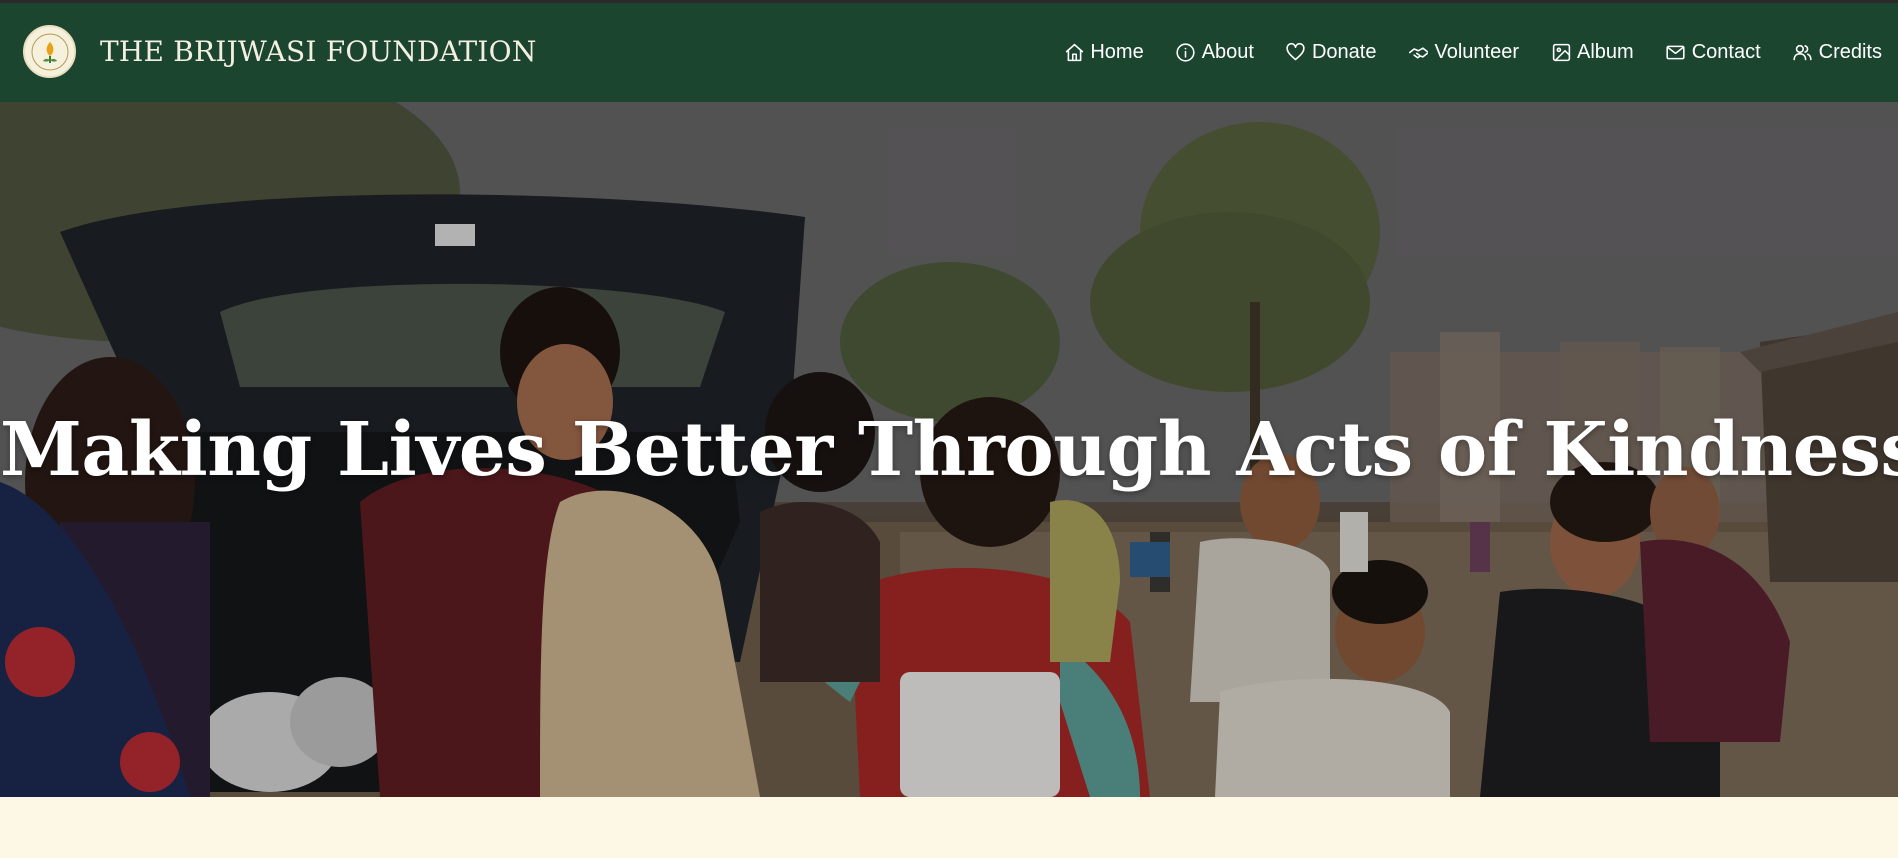  Describe the element at coordinates (1117, 52) in the screenshot. I see `nav-home-label: Home` at that location.